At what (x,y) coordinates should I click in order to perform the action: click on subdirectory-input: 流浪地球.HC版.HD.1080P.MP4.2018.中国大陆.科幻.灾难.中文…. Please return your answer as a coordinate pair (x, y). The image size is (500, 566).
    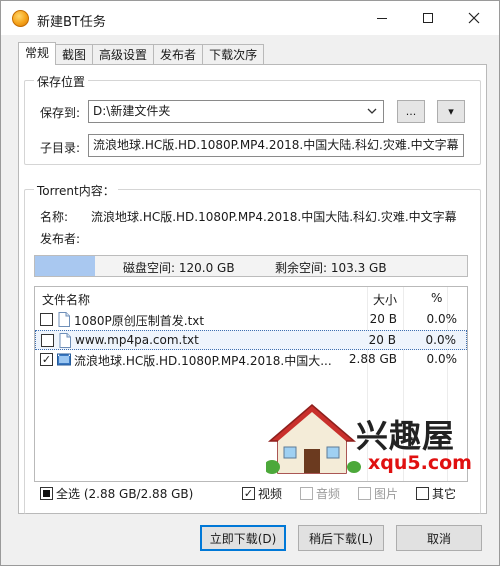
    Looking at the image, I should click on (276, 145).